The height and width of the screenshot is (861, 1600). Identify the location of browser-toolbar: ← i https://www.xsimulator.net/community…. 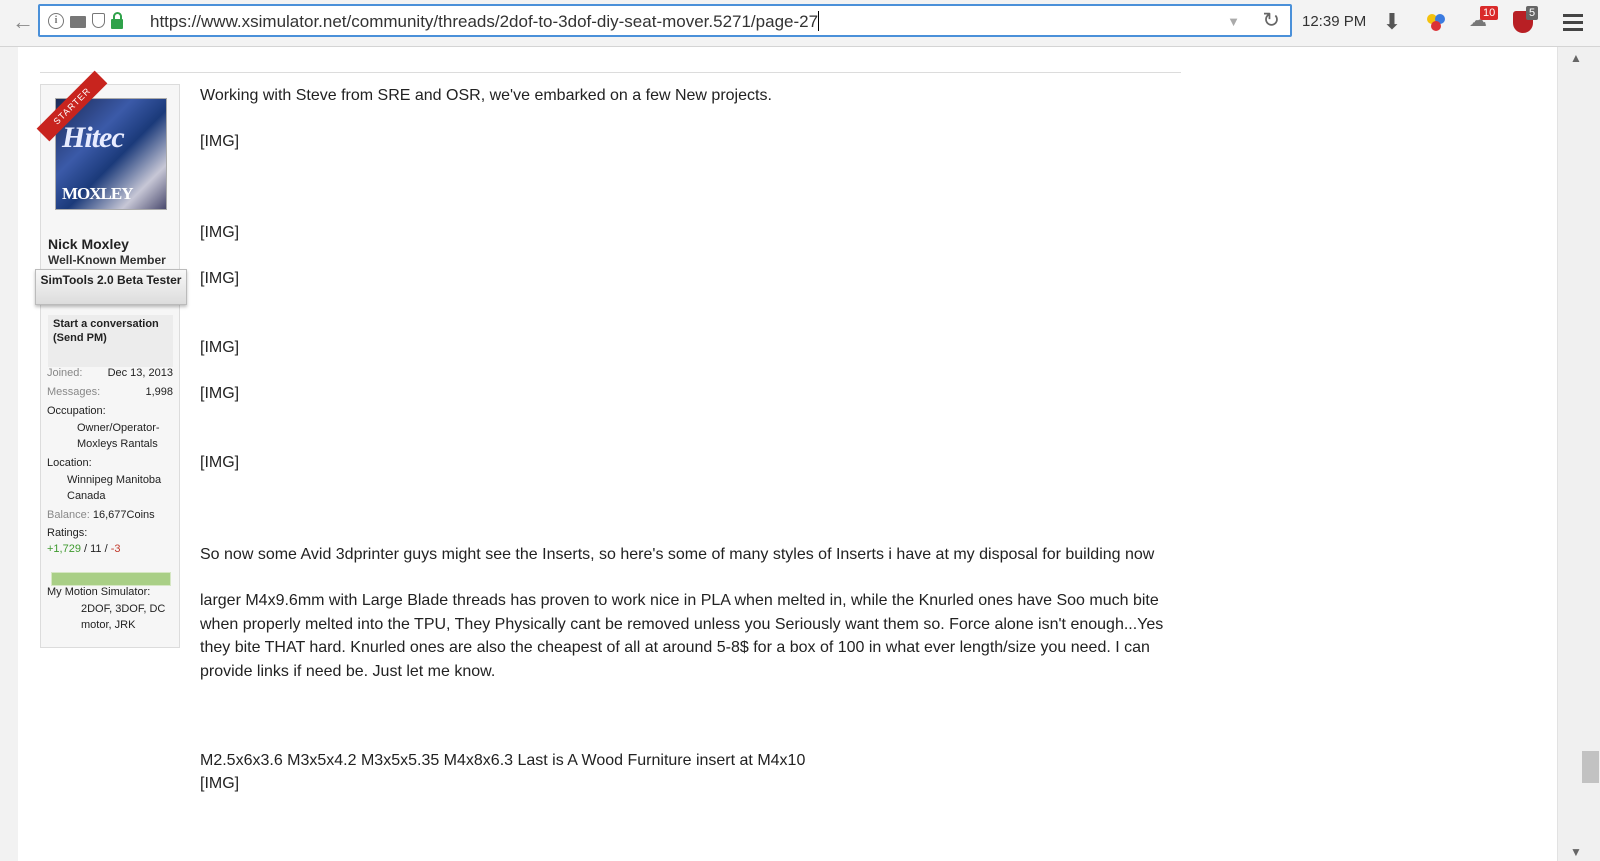
(800, 23).